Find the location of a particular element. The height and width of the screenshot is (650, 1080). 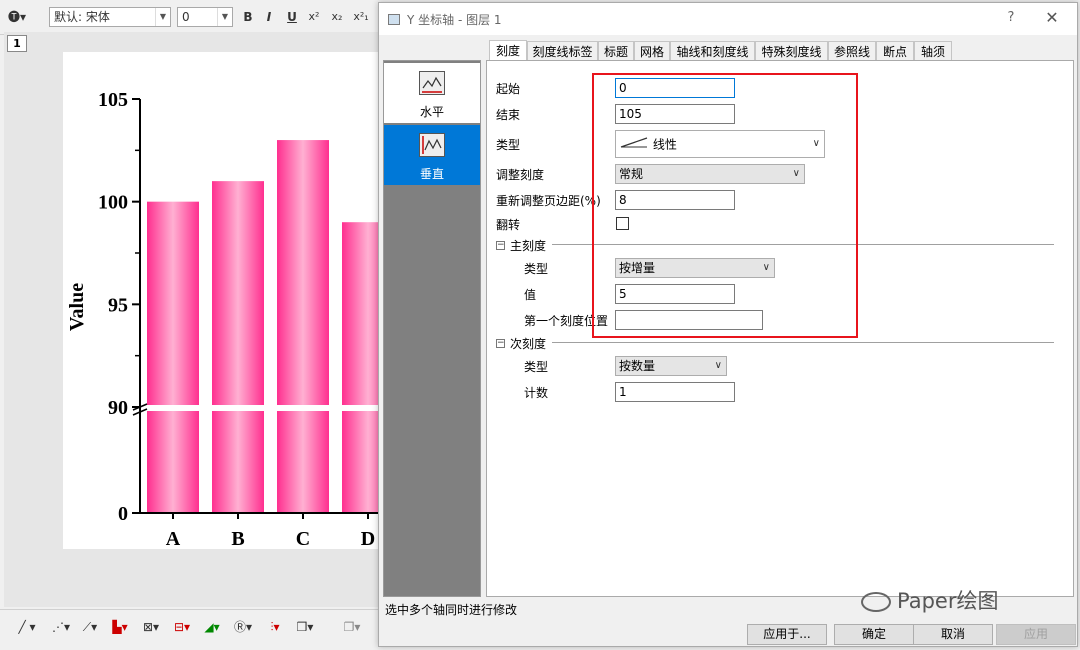

minor-count-input is located at coordinates (675, 392).